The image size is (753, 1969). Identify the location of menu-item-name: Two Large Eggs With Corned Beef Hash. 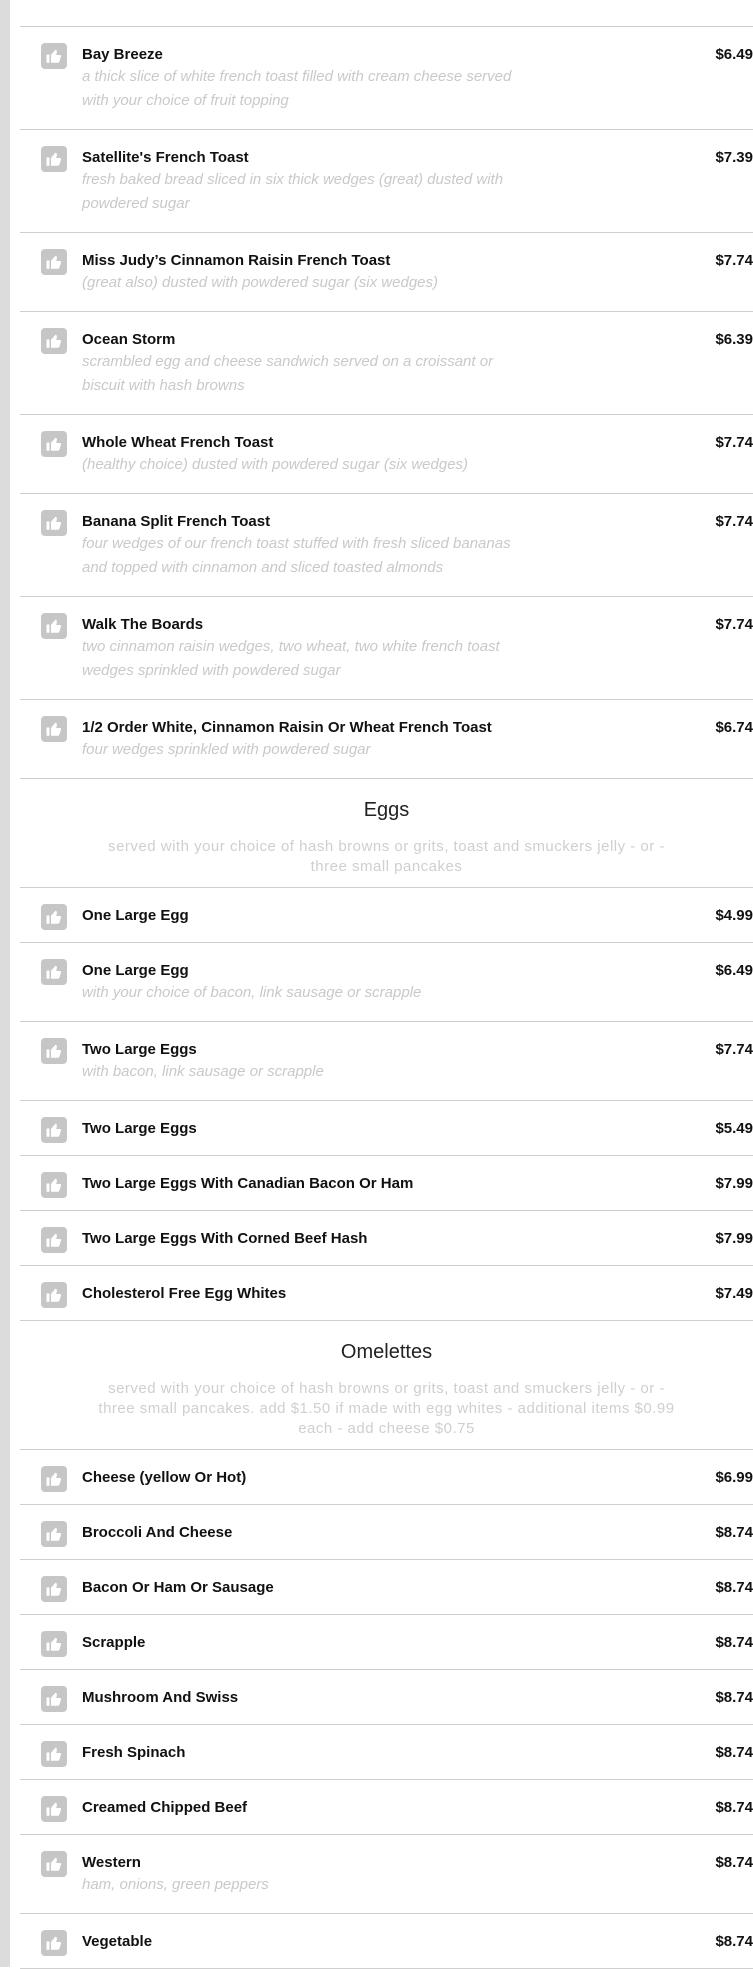
(225, 1238).